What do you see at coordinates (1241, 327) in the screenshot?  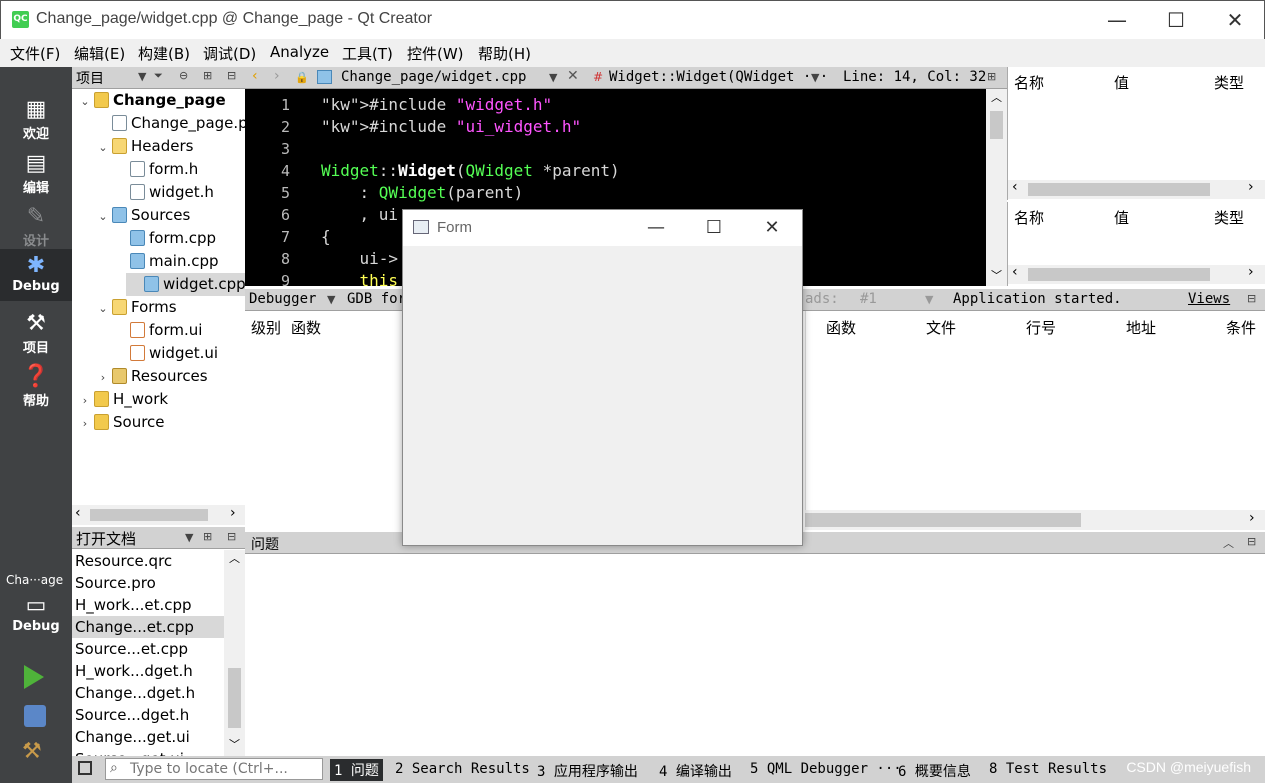 I see `column-header-condition: 条件` at bounding box center [1241, 327].